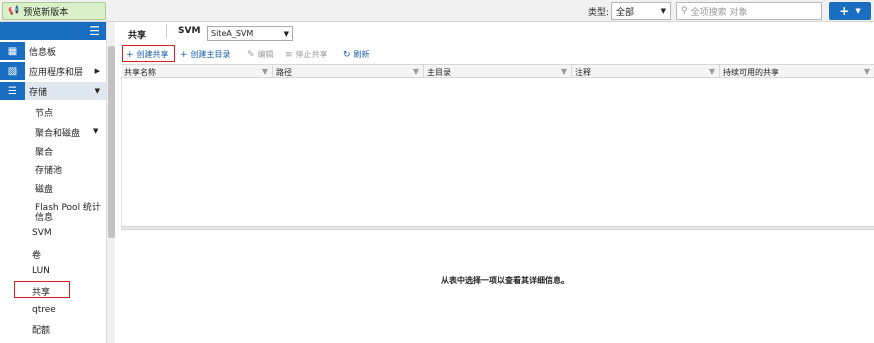 This screenshot has width=874, height=343. I want to click on preview-new-version-button: 📢 预览新版本, so click(54, 11).